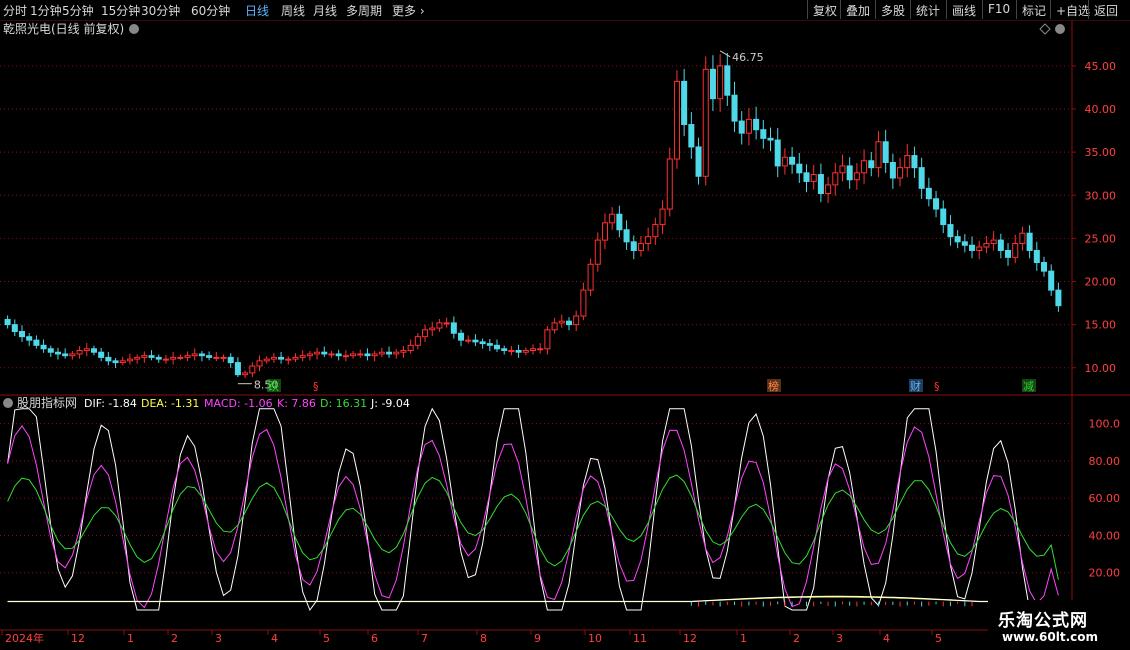  Describe the element at coordinates (110, 403) in the screenshot. I see `dif-value: DIF: -1.84` at that location.